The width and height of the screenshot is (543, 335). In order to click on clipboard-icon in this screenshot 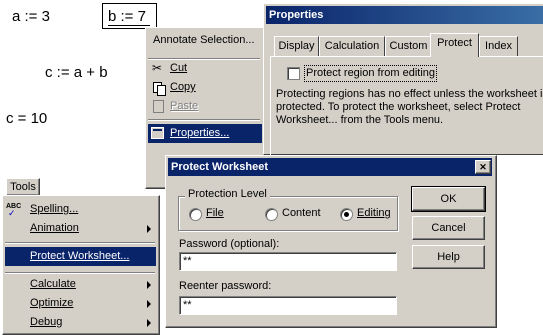, I will do `click(158, 106)`.